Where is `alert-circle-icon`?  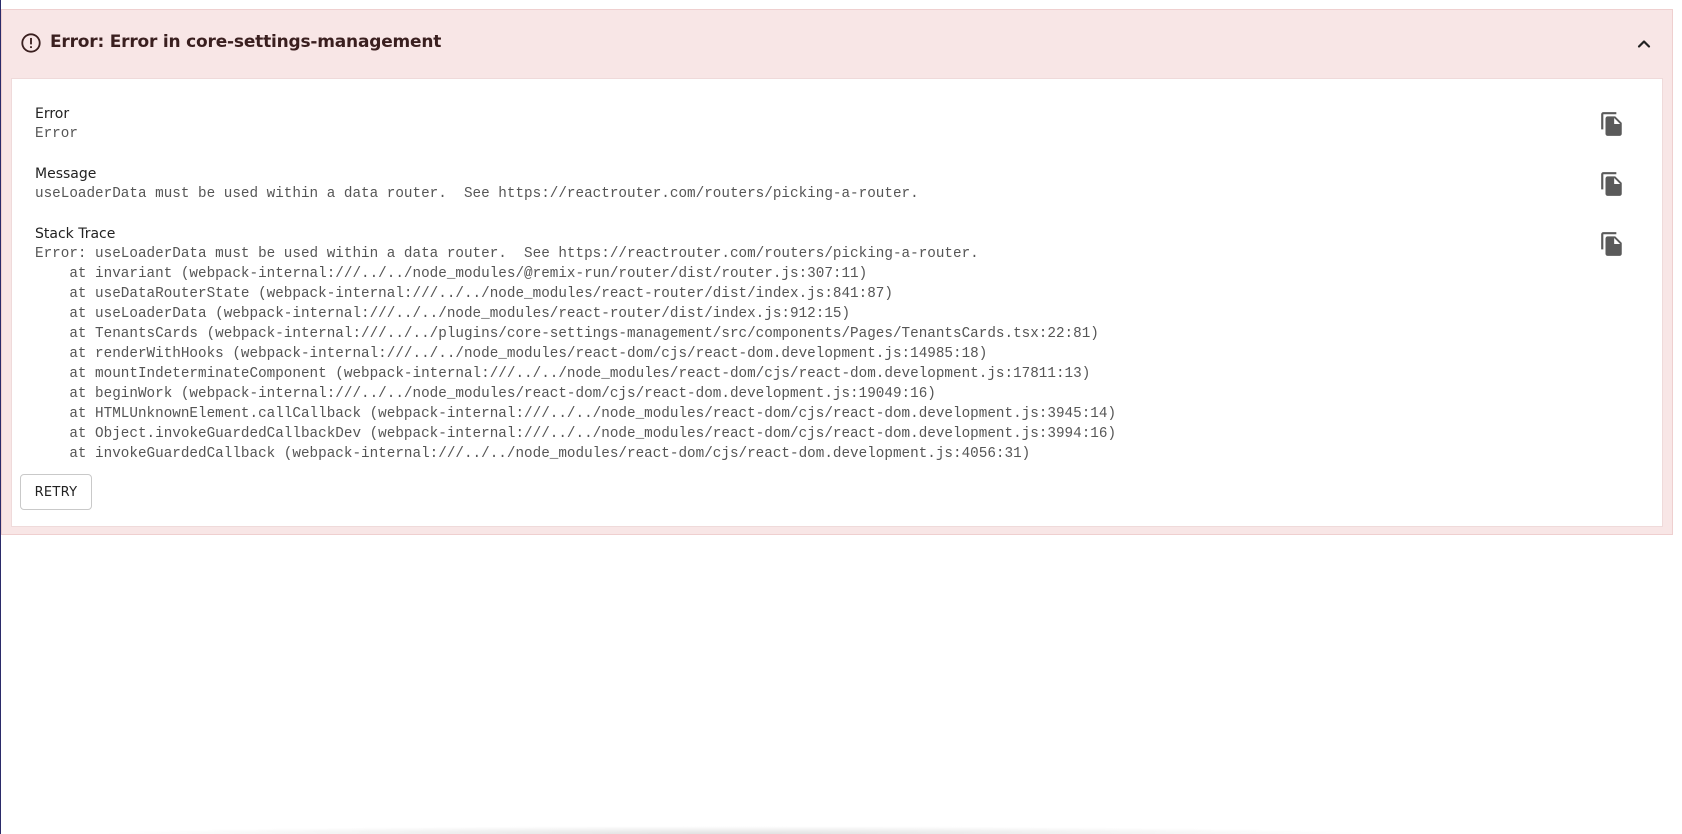
alert-circle-icon is located at coordinates (31, 43).